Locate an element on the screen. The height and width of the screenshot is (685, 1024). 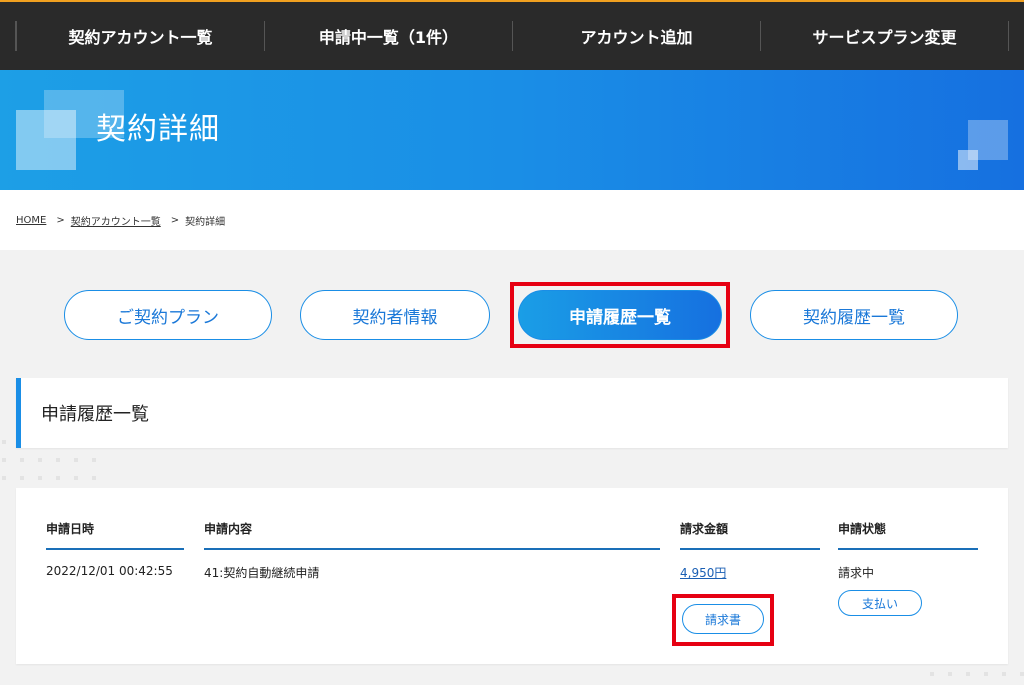
breadcrumb: HOME > 契約アカウント一覧 > 契約詳細 is located at coordinates (512, 220).